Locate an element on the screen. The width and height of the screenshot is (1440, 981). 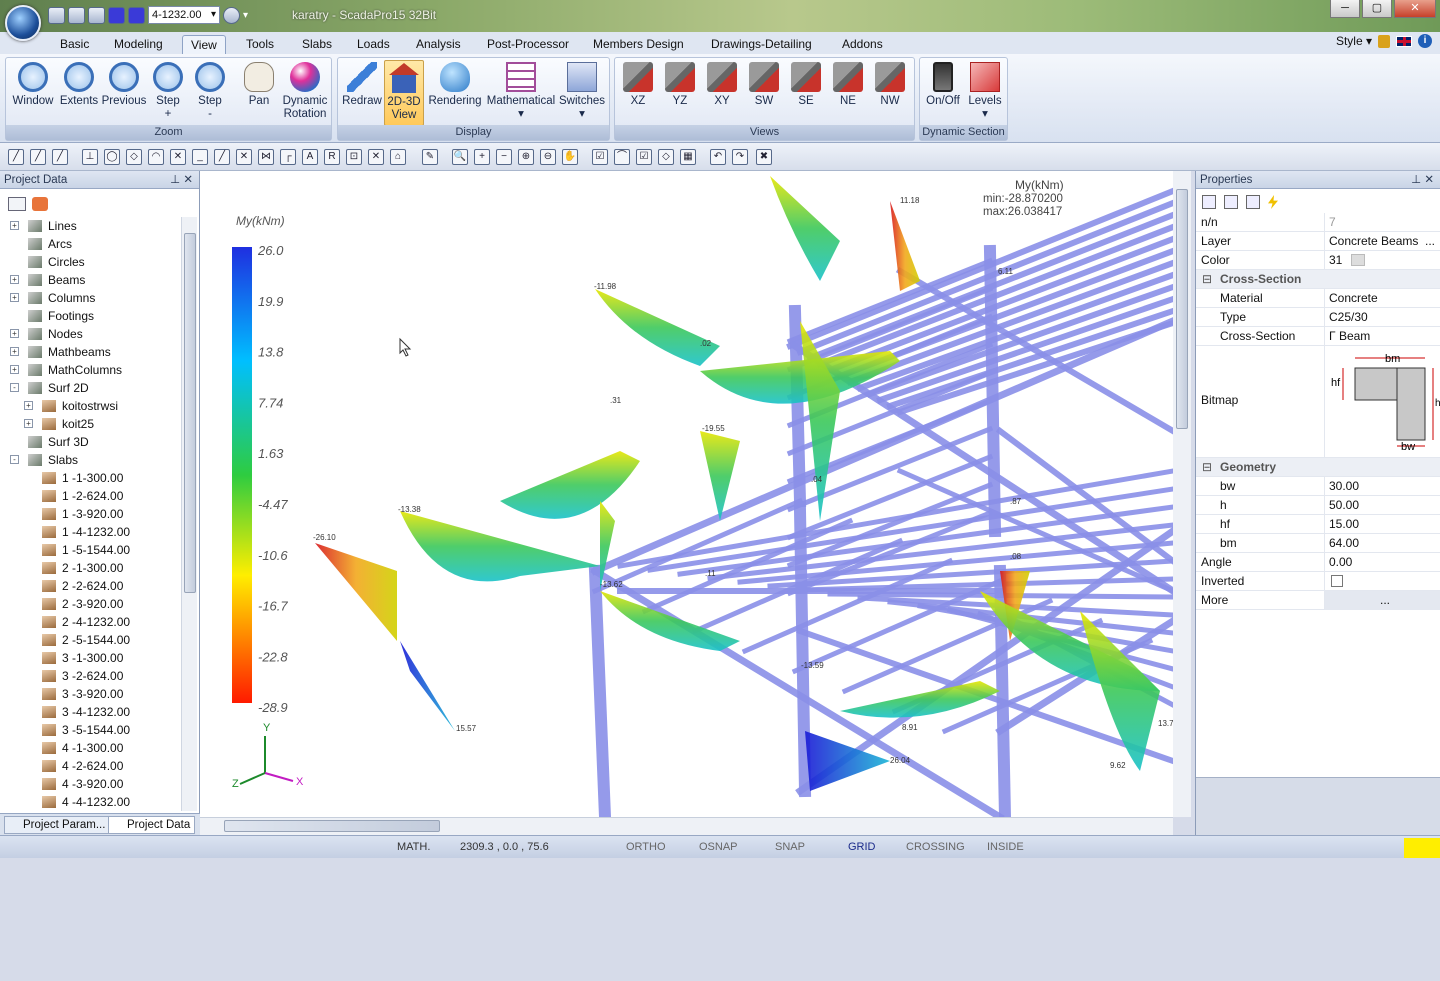
toolbar-tool-31-icon: ↶ is located at coordinates (718, 157).